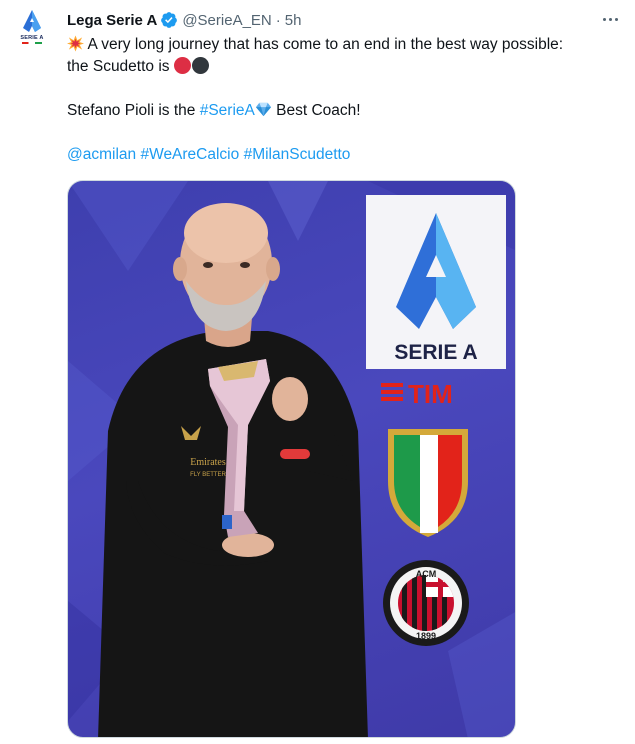 The height and width of the screenshot is (744, 635). I want to click on more-options-button, so click(610, 19).